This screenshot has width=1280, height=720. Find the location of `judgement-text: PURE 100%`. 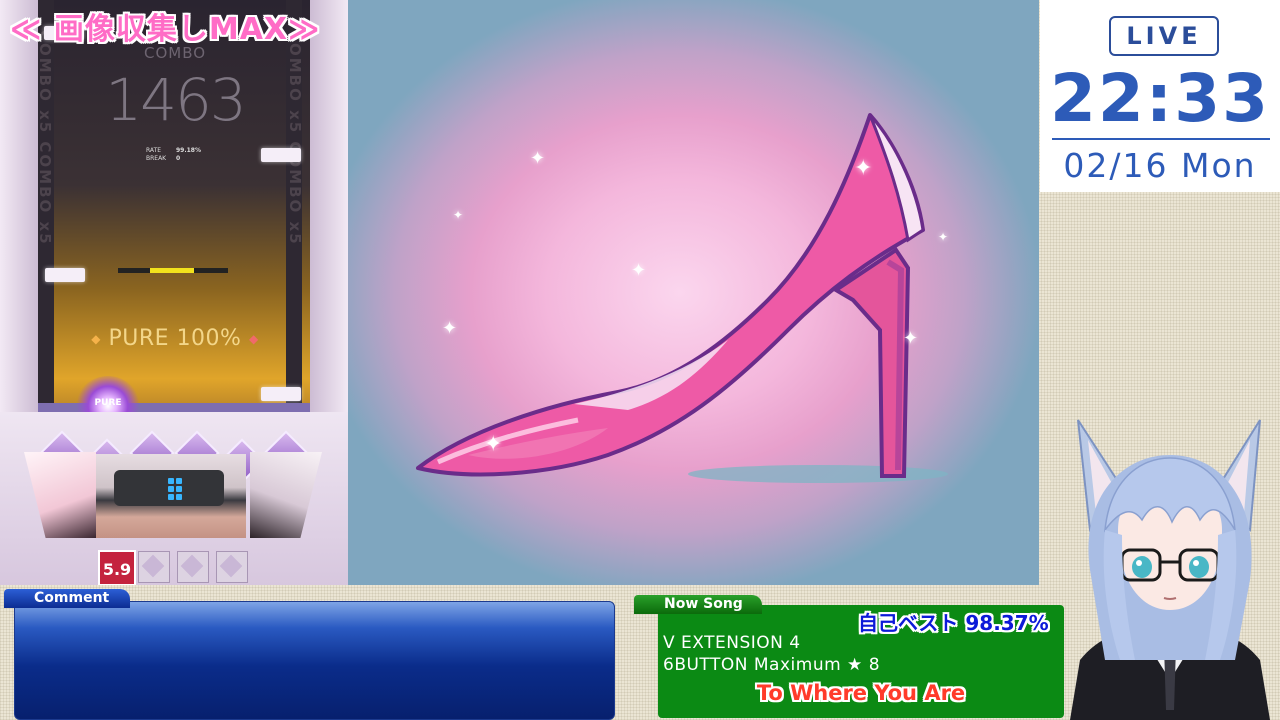

judgement-text: PURE 100% is located at coordinates (175, 338).